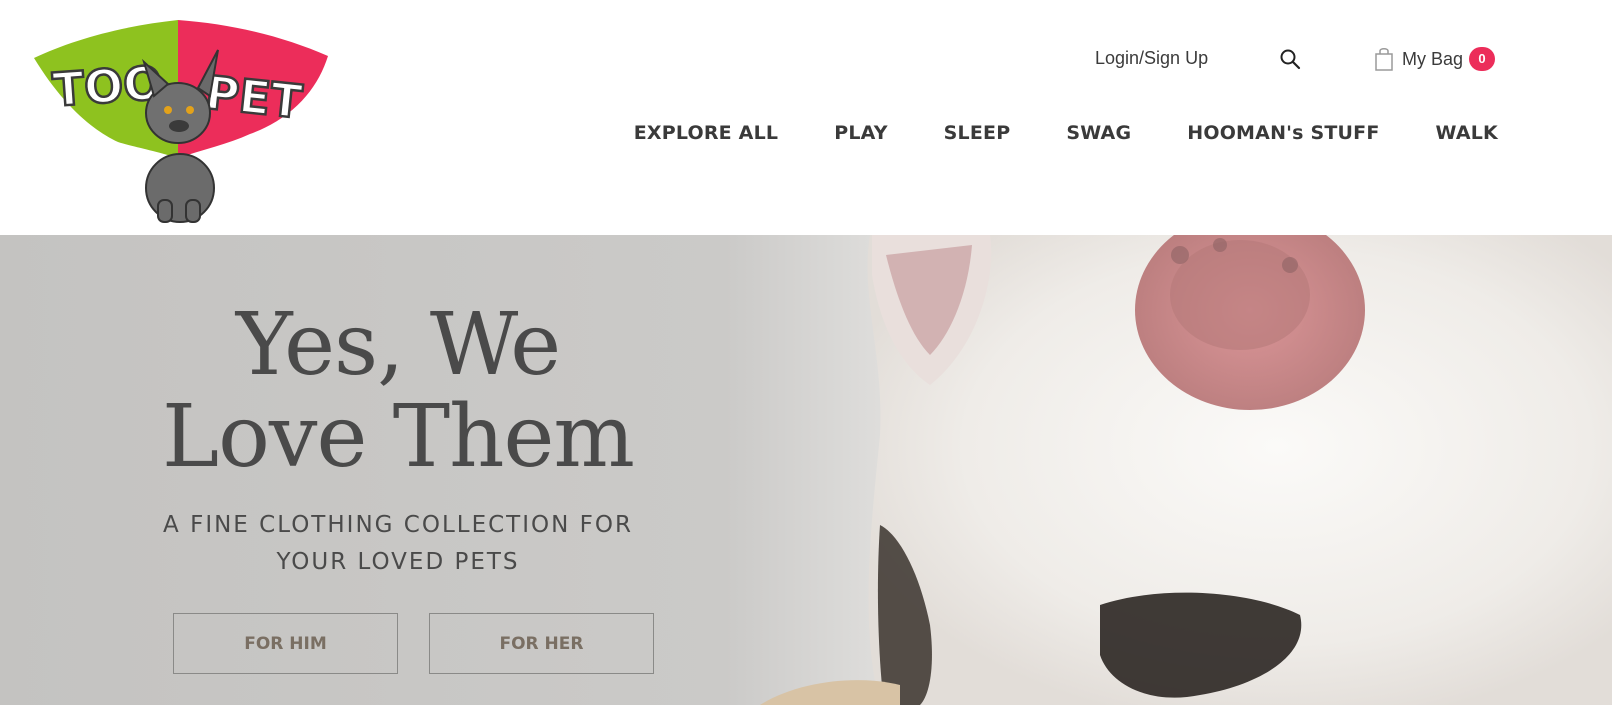 The height and width of the screenshot is (705, 1612). I want to click on hero-title-line-1: Yes, We, so click(398, 345).